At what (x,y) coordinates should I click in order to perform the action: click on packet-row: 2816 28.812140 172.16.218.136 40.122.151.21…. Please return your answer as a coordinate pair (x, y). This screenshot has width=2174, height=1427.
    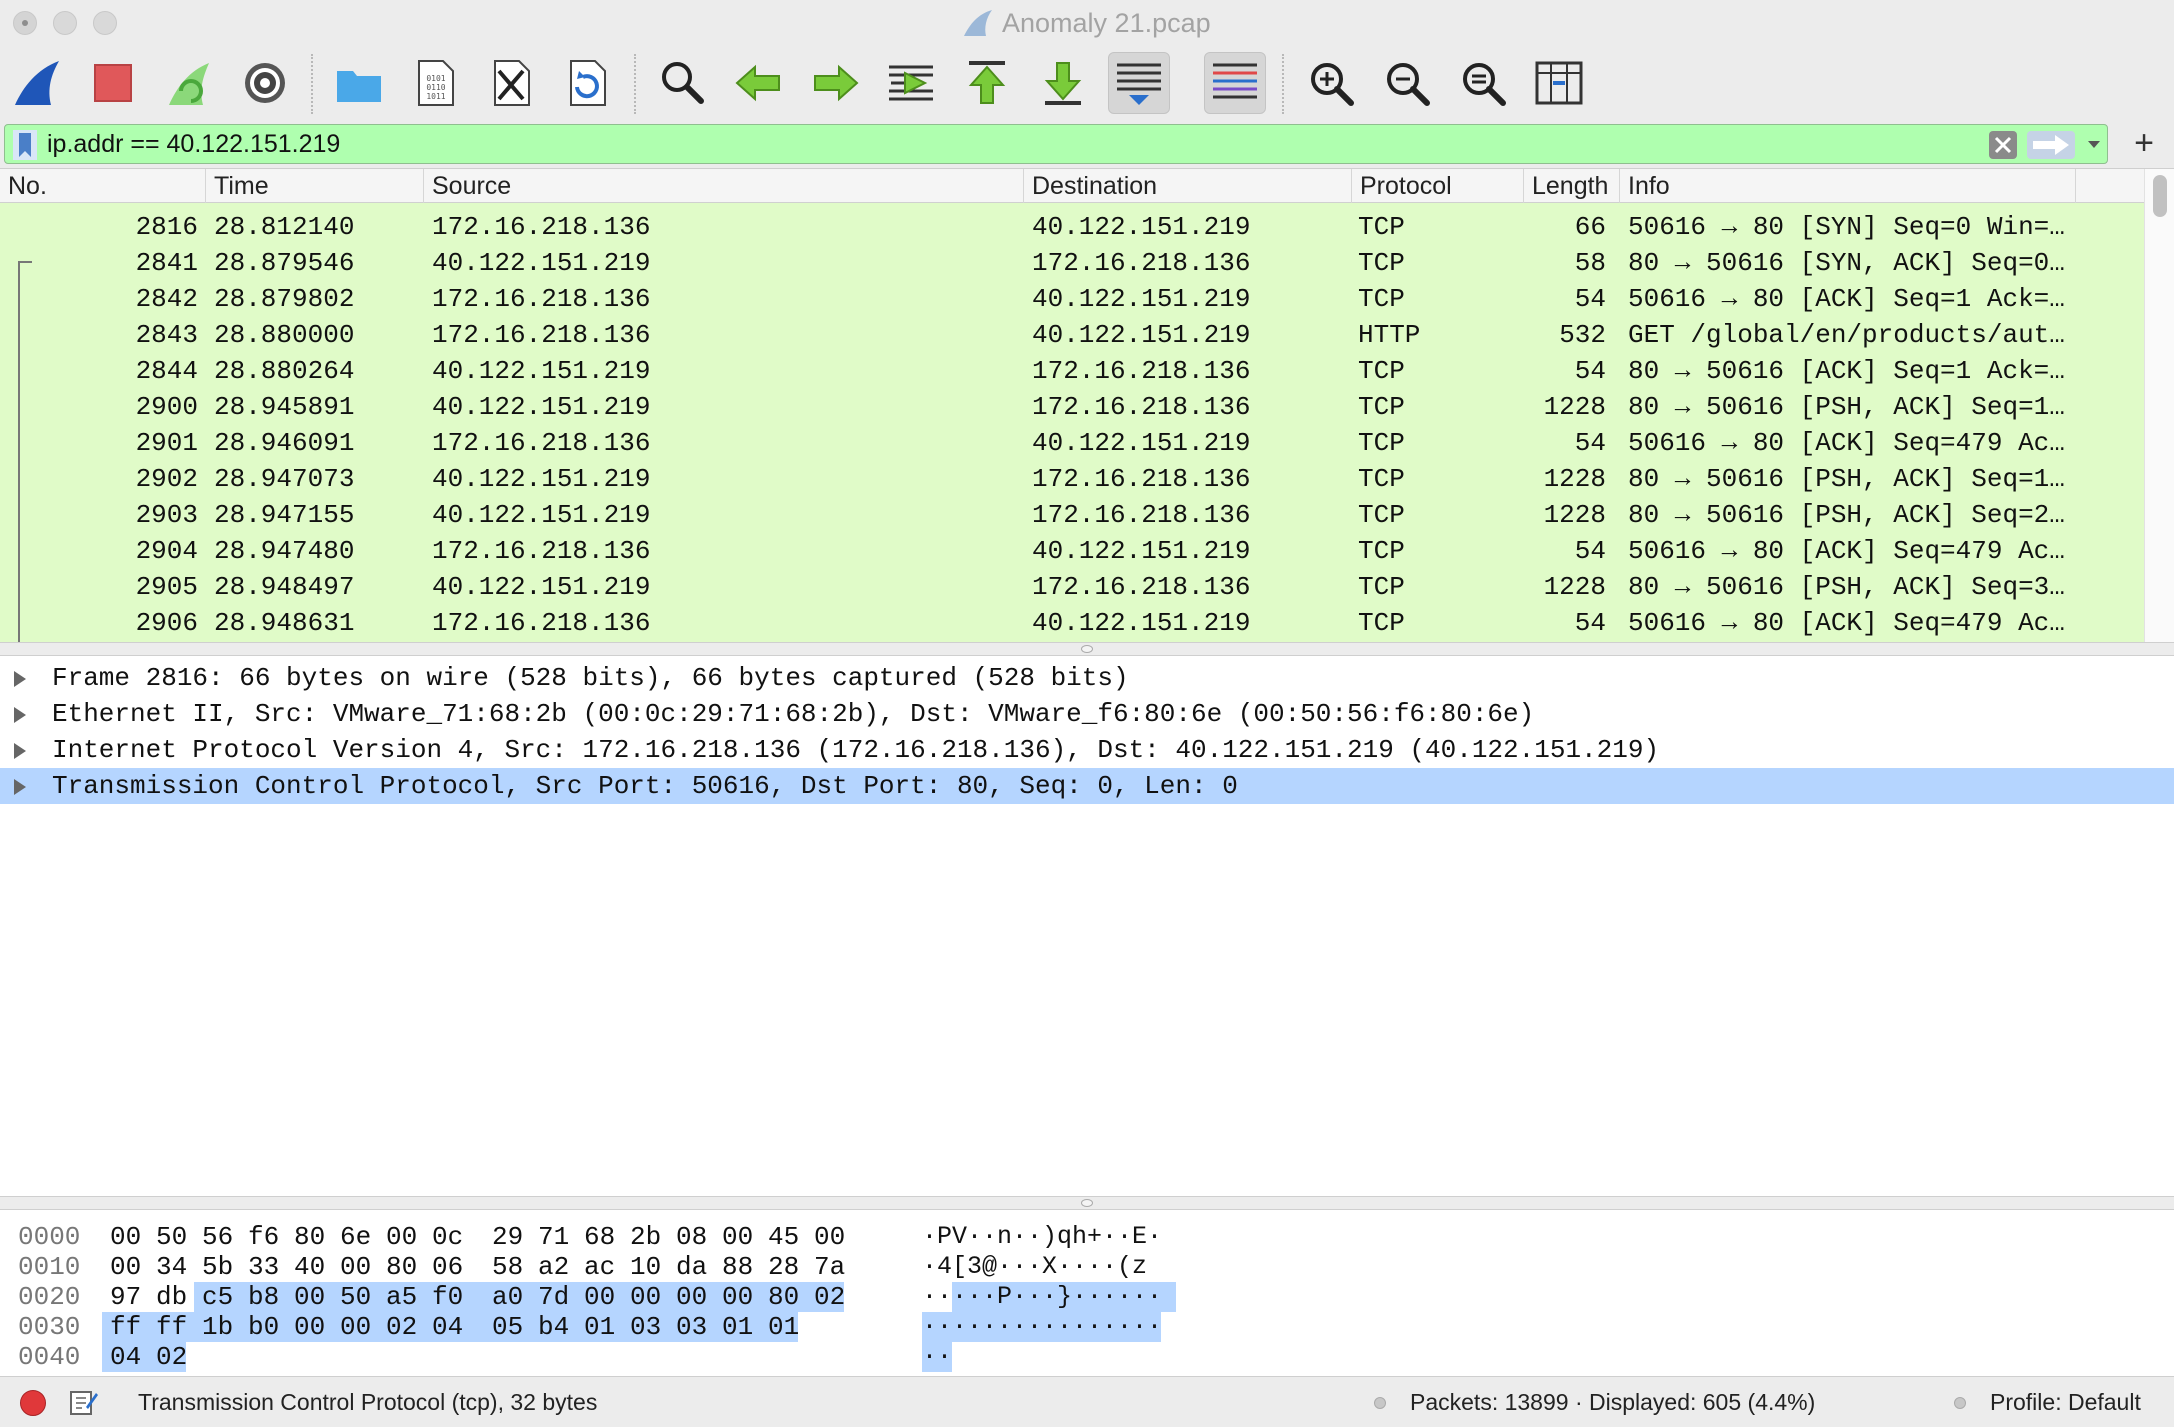
    Looking at the image, I should click on (1038, 227).